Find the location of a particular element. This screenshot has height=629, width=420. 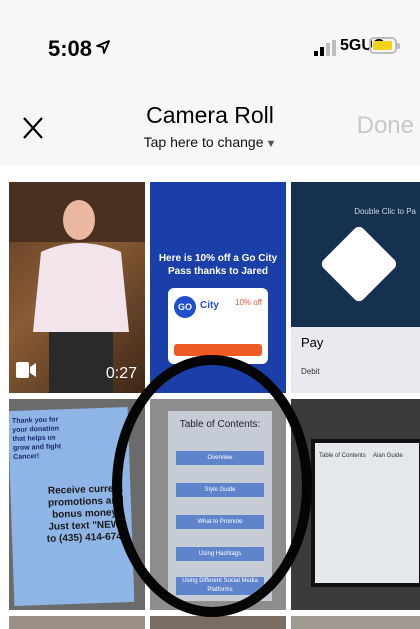

change-album-label: Tap here to change is located at coordinates (203, 142).